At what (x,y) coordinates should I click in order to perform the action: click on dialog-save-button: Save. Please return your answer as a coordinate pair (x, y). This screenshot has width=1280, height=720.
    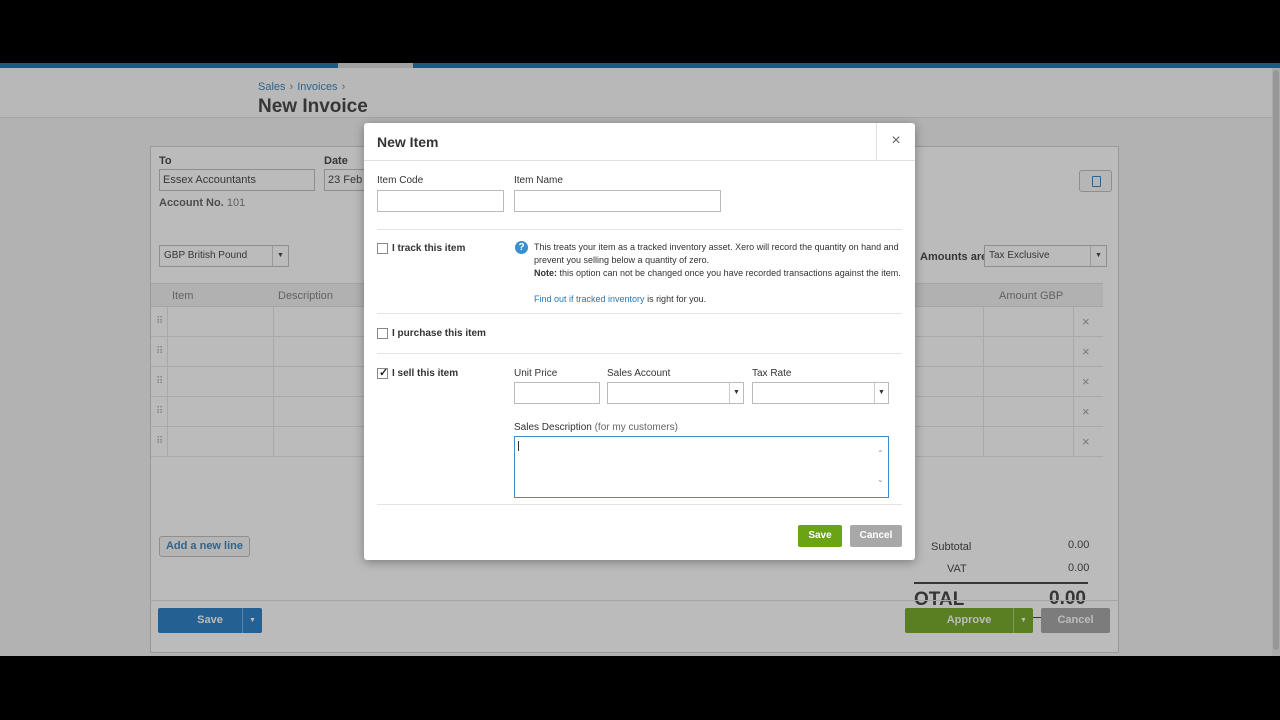
    Looking at the image, I should click on (820, 536).